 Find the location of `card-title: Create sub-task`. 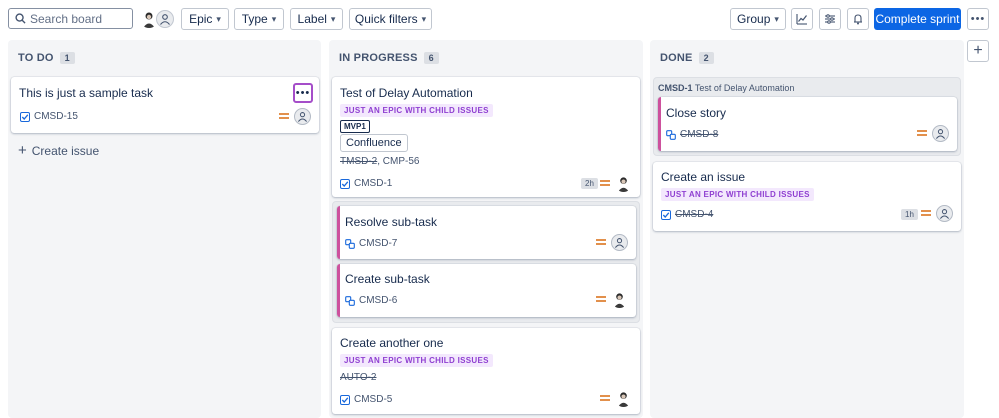

card-title: Create sub-task is located at coordinates (387, 279).